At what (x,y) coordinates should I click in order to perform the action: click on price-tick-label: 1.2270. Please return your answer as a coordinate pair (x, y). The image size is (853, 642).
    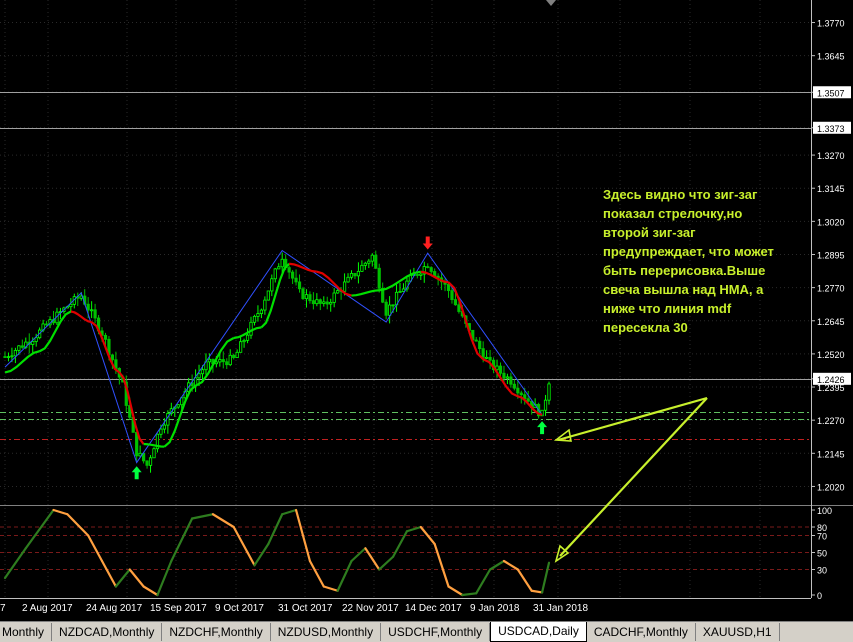
    Looking at the image, I should click on (831, 421).